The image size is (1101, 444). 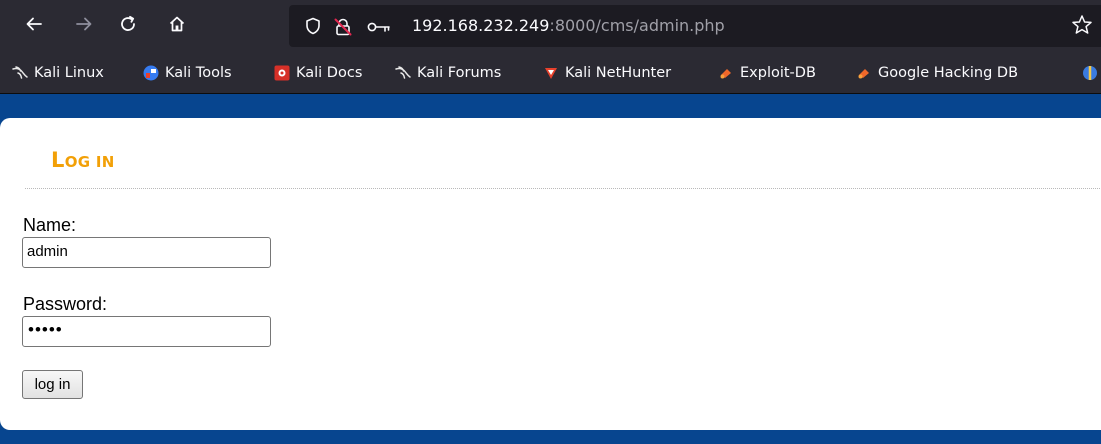 I want to click on back-button, so click(x=34, y=24).